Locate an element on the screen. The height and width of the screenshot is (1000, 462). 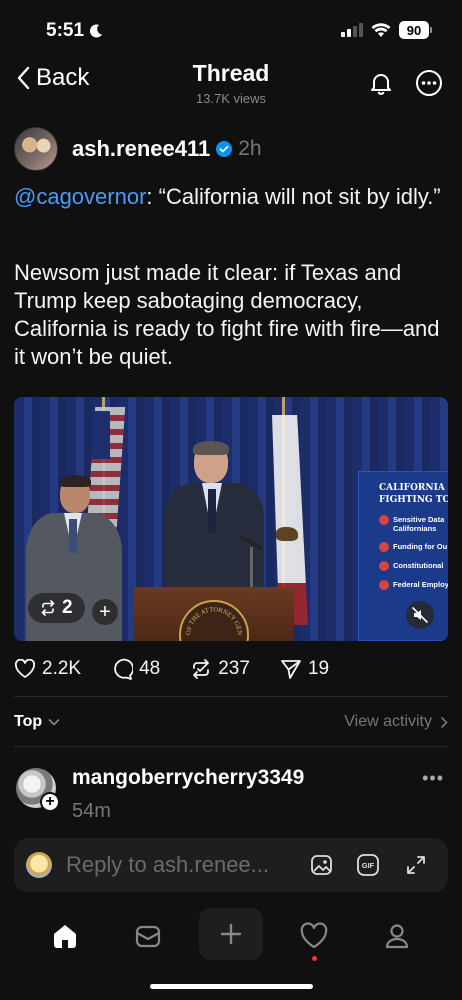
repost-button: 237 is located at coordinates (220, 669).